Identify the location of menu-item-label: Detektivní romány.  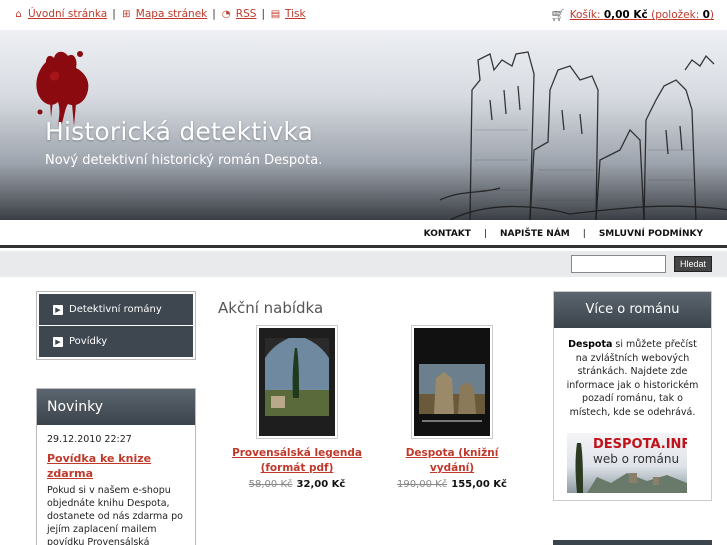
(115, 309).